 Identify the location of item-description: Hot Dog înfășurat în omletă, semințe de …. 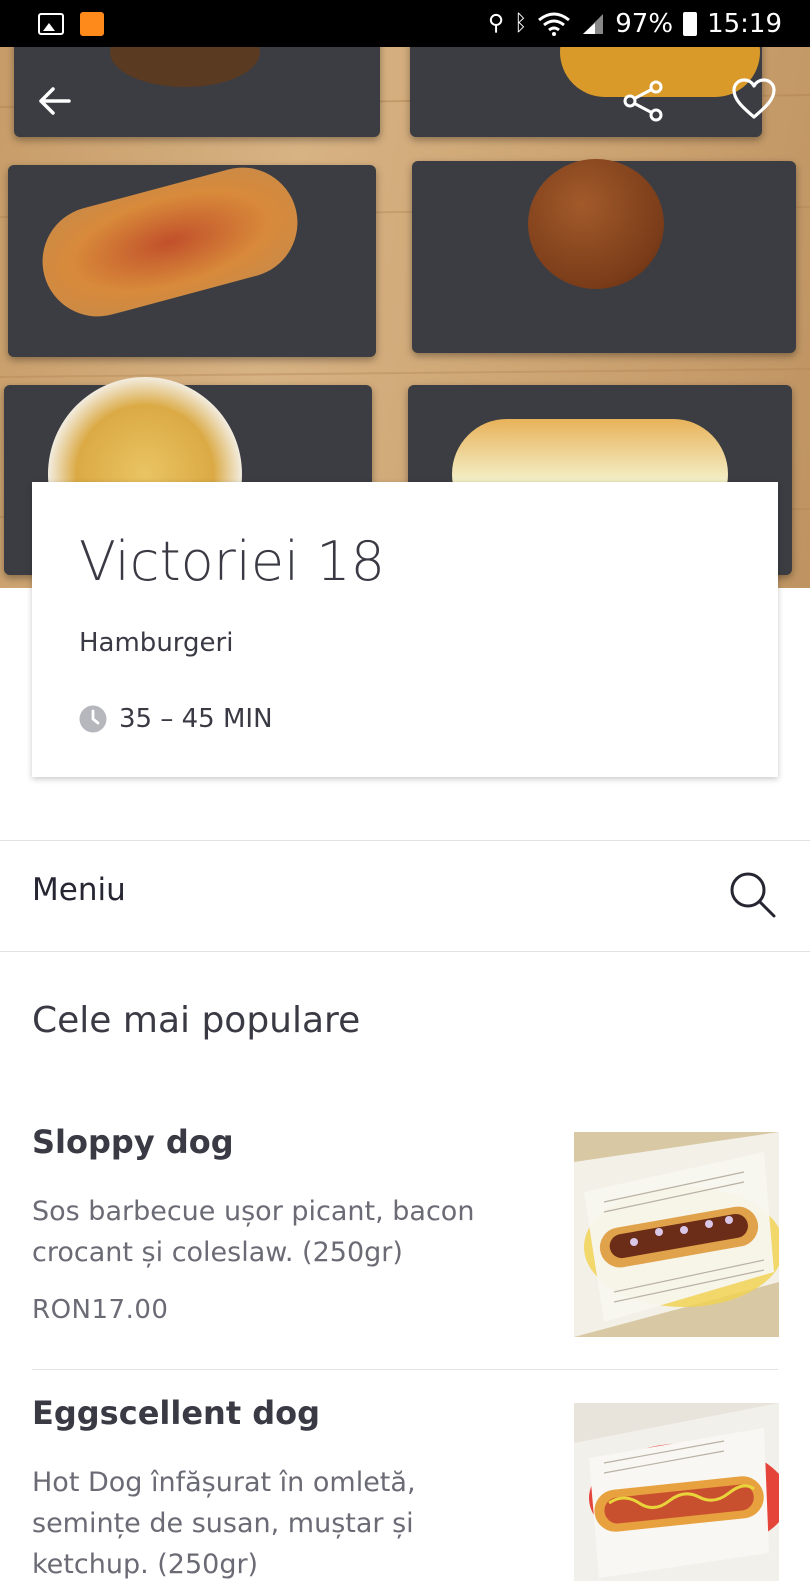
(224, 1523).